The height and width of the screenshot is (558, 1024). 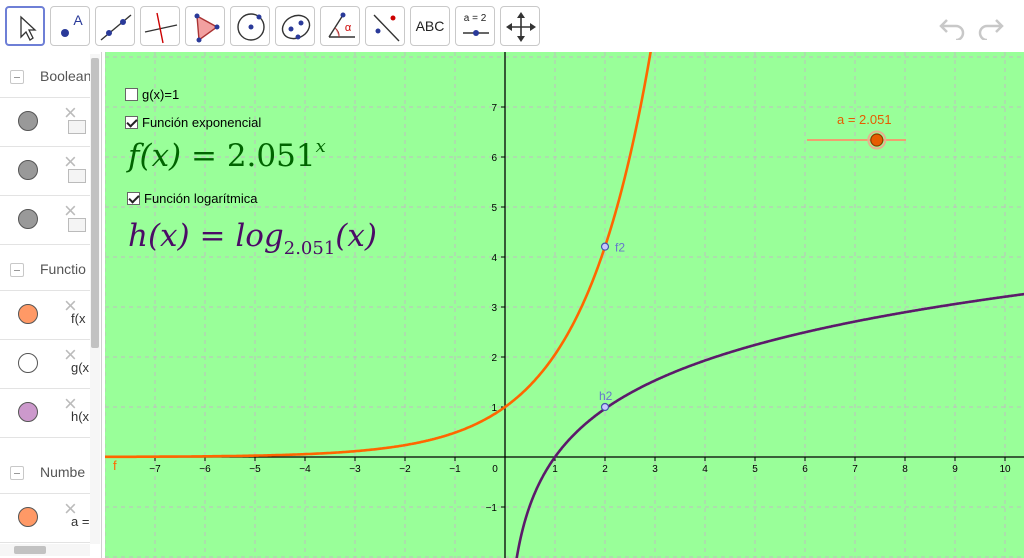 I want to click on slider-icon, so click(x=476, y=33).